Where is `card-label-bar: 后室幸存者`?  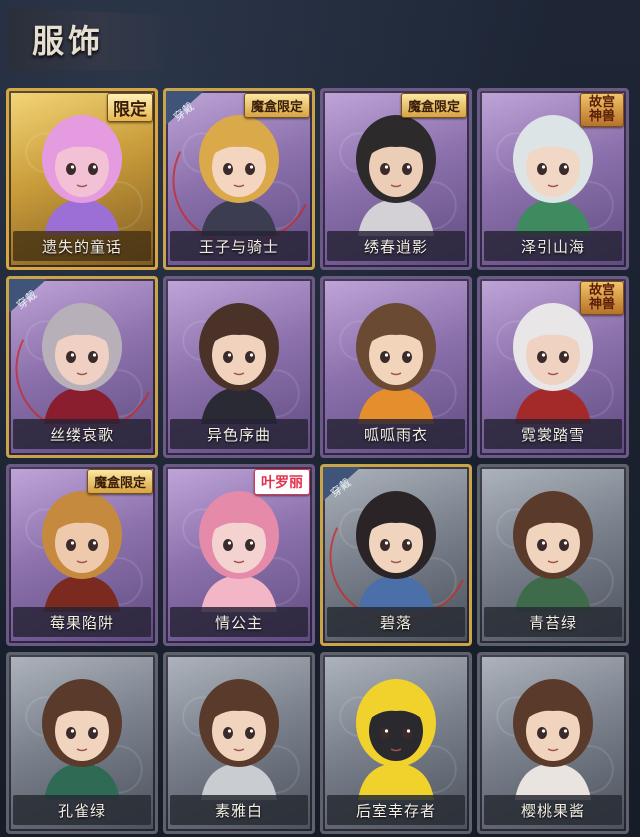 card-label-bar: 后室幸存者 is located at coordinates (396, 810).